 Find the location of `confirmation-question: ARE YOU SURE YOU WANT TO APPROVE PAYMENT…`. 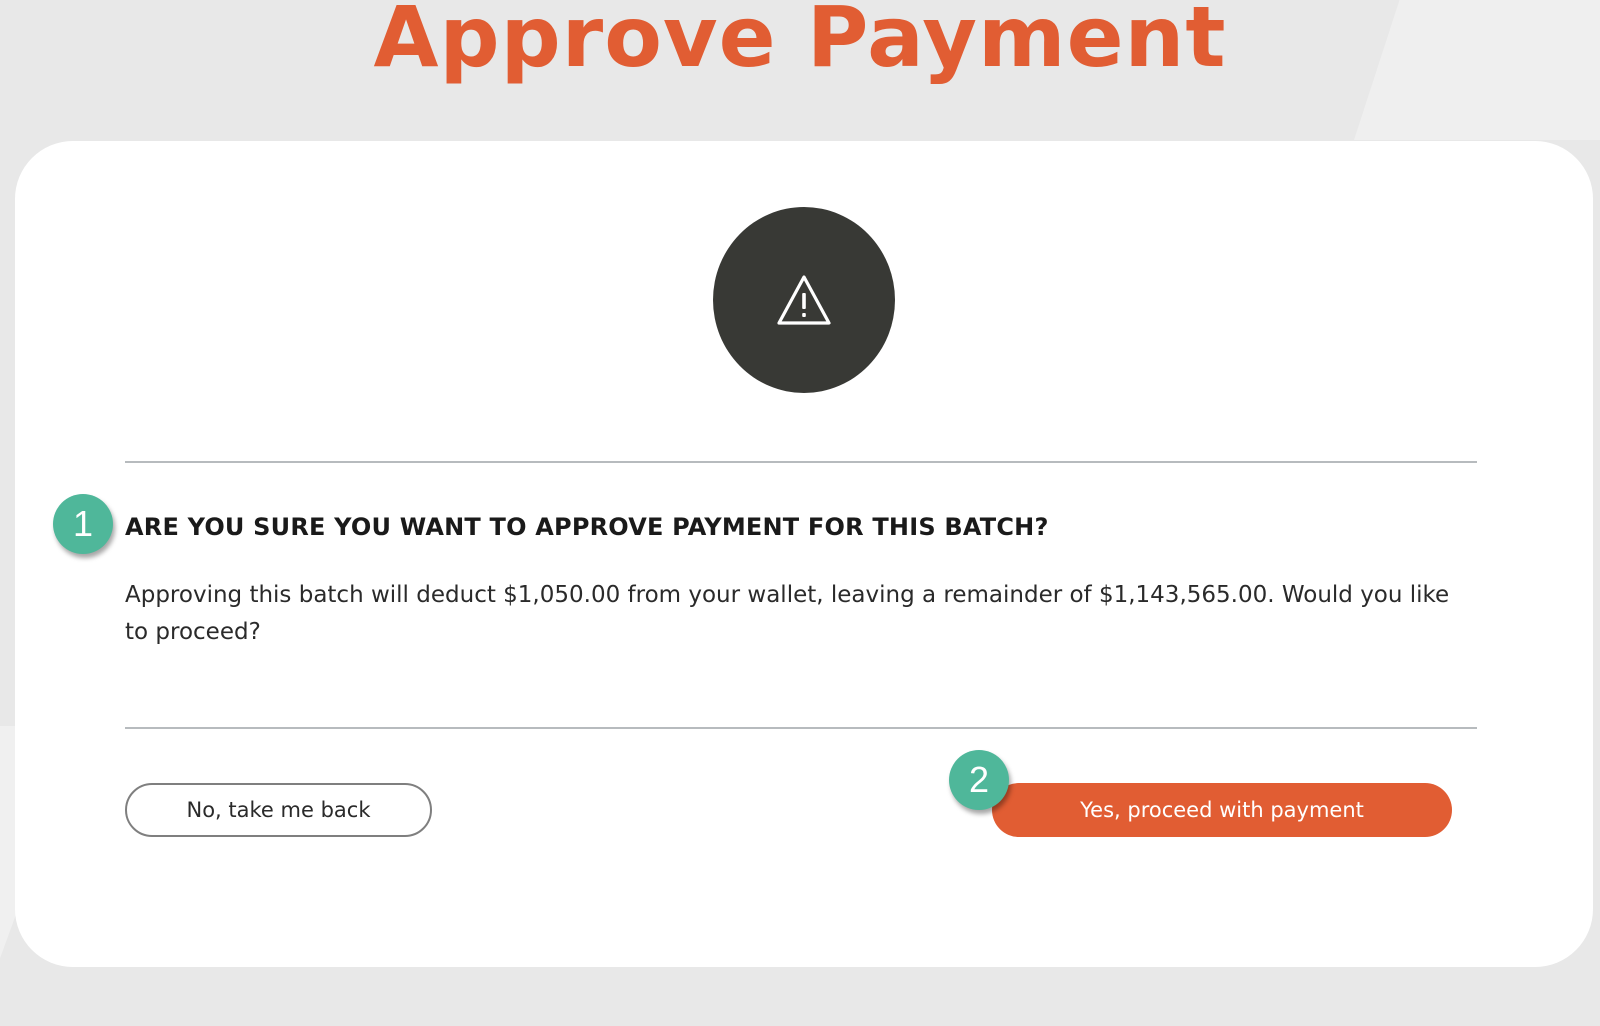

confirmation-question: ARE YOU SURE YOU WANT TO APPROVE PAYMENT… is located at coordinates (587, 527).